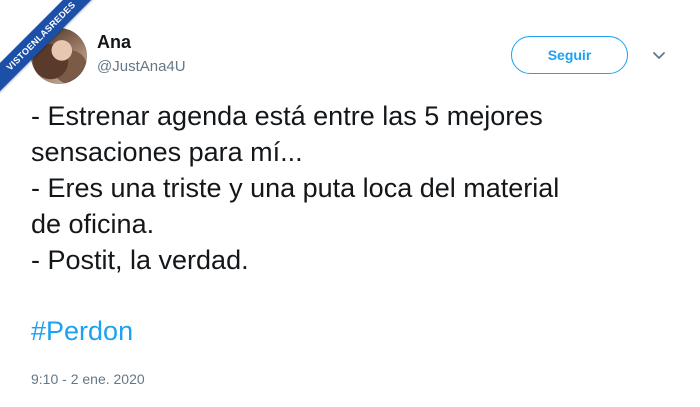 The image size is (700, 407). What do you see at coordinates (140, 260) in the screenshot?
I see `tweet-text-line: - Postit, la verdad.` at bounding box center [140, 260].